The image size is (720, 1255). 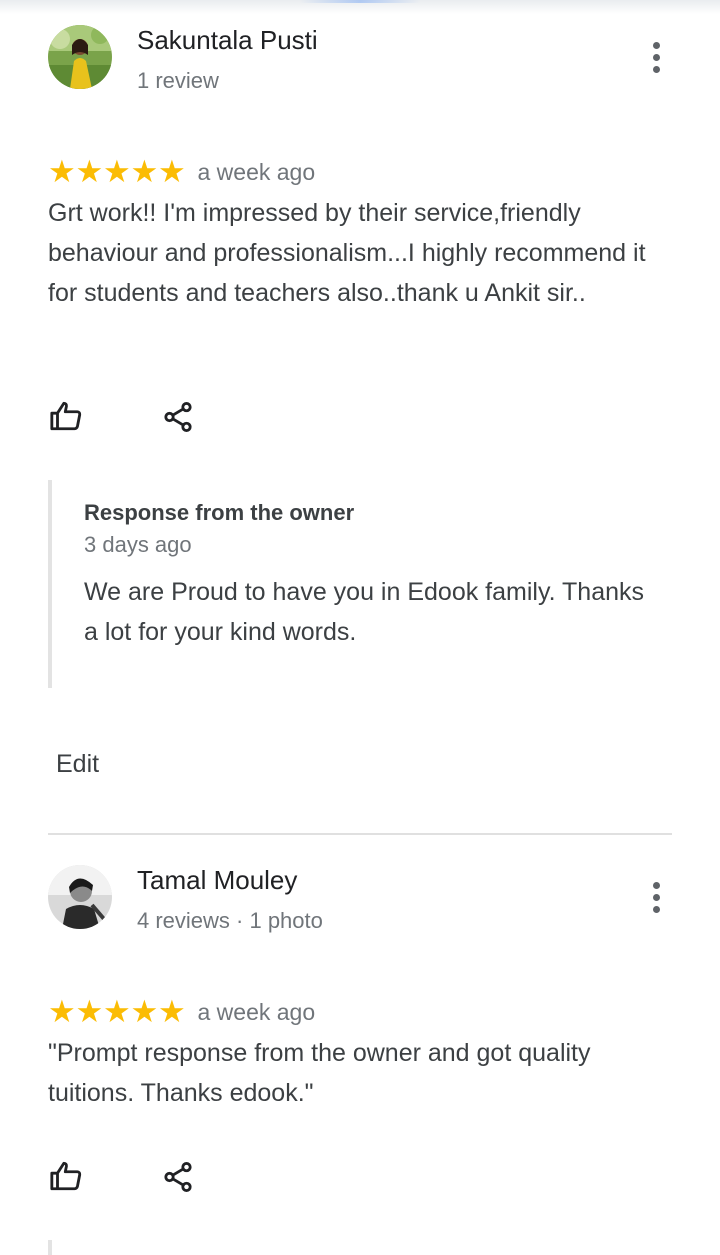 I want to click on reviewer-meta: 4 reviews · 1 photo, so click(x=230, y=920).